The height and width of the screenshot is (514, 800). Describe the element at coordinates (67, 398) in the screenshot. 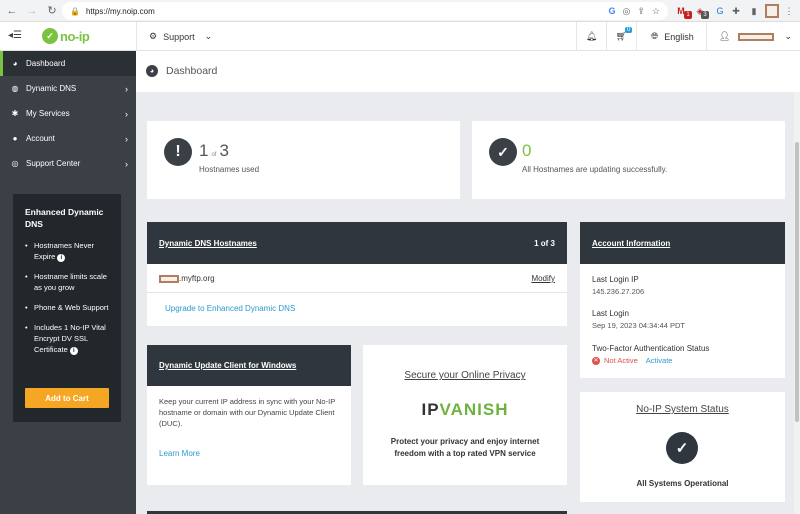

I see `add-to-cart-button: Add to Cart` at that location.